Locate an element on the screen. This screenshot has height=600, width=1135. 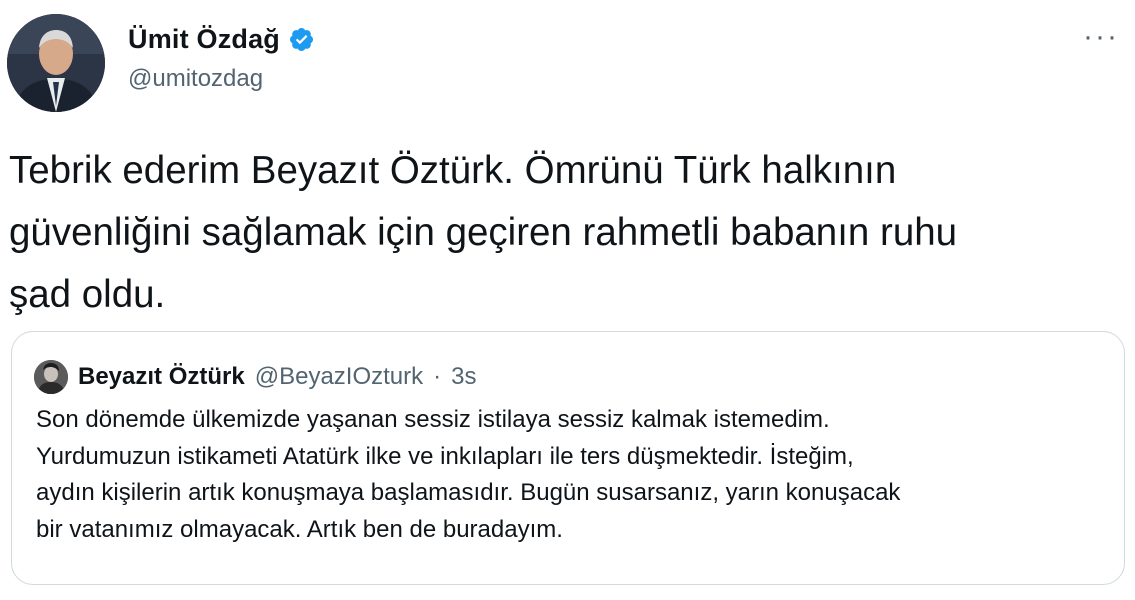
author-avatar is located at coordinates (56, 63).